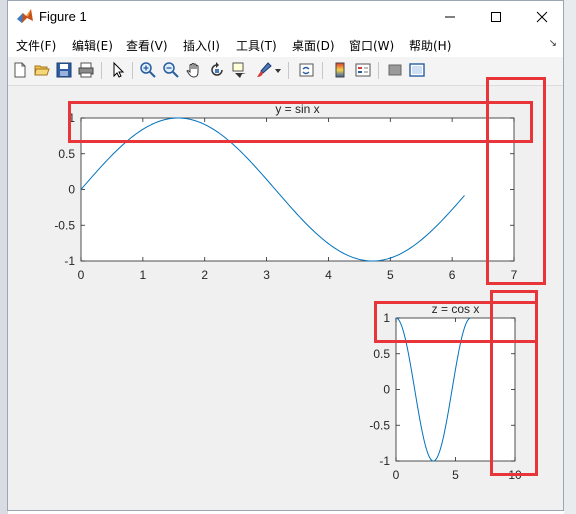 Image resolution: width=576 pixels, height=514 pixels. What do you see at coordinates (570, 257) in the screenshot?
I see `desktop-background-right` at bounding box center [570, 257].